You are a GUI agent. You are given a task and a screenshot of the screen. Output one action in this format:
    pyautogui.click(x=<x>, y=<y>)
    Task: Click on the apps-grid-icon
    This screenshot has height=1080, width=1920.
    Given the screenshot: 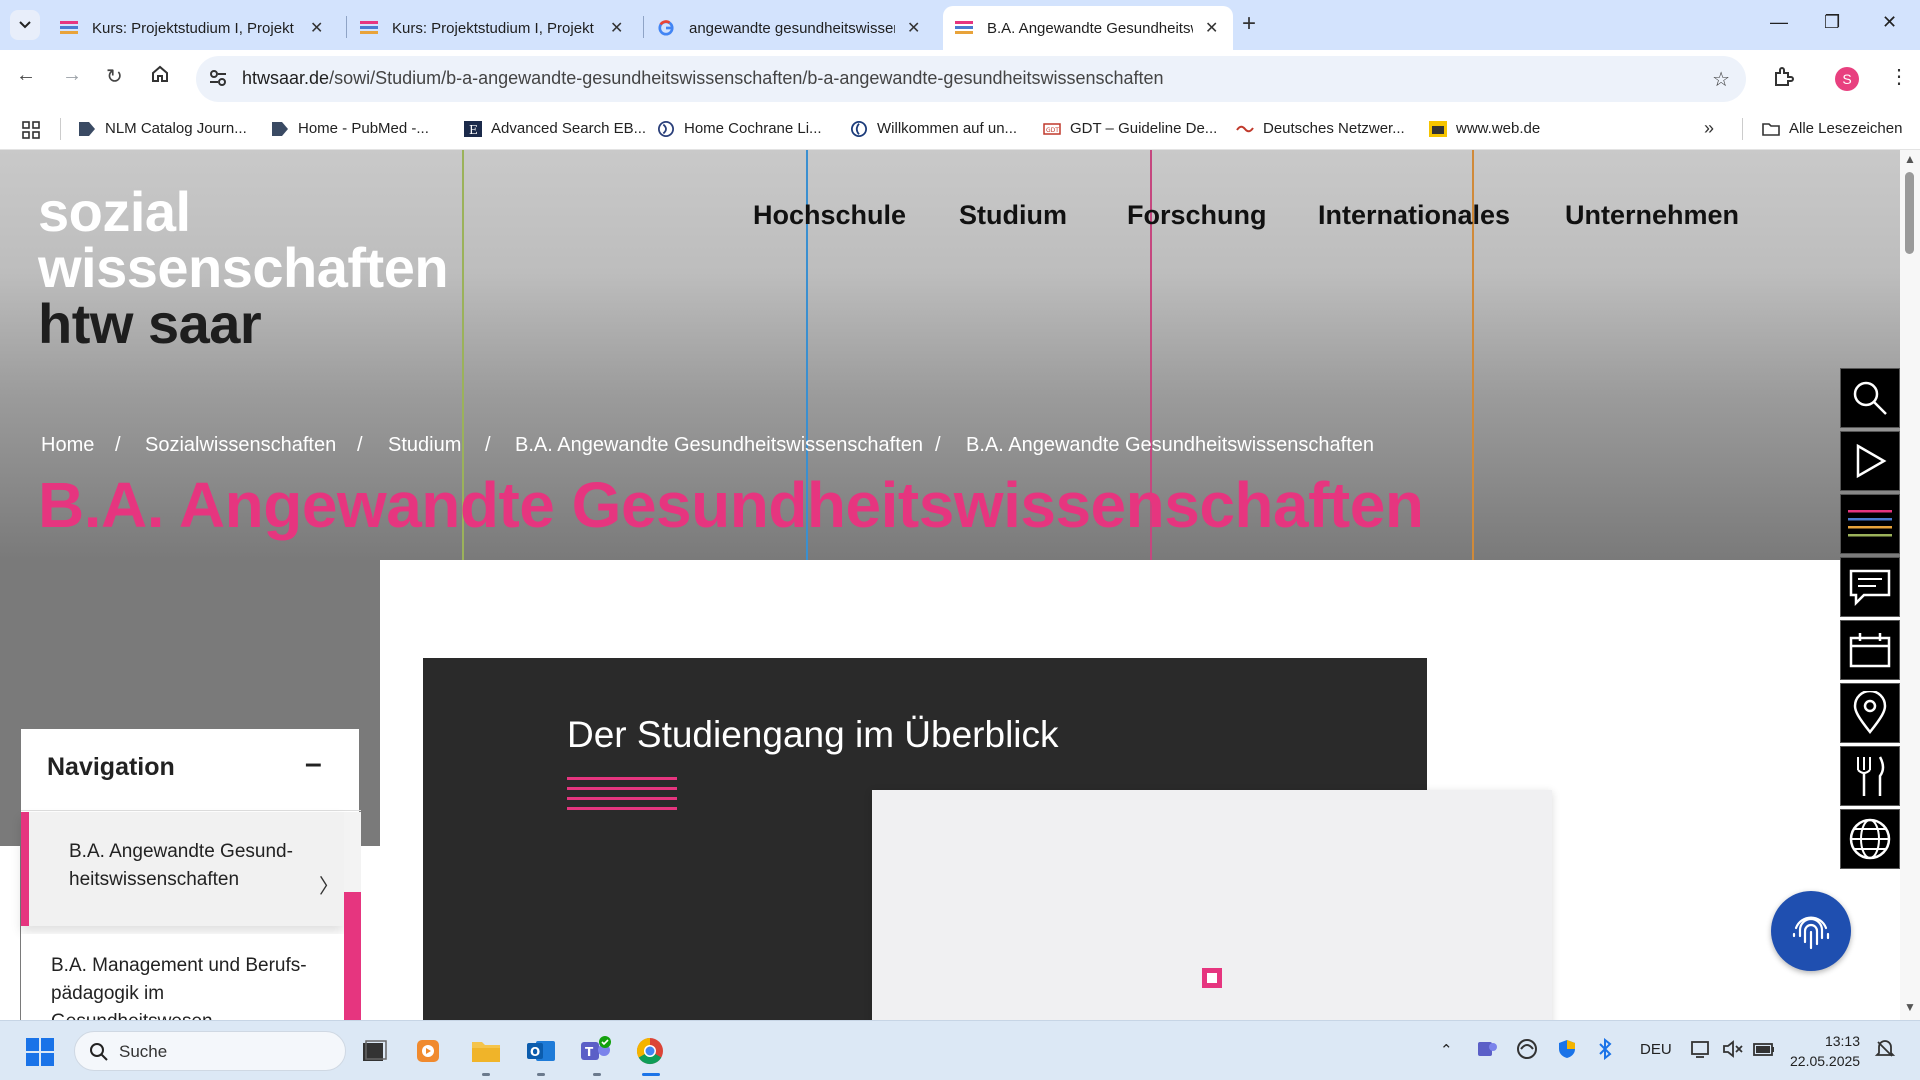 What is the action you would take?
    pyautogui.click(x=31, y=130)
    